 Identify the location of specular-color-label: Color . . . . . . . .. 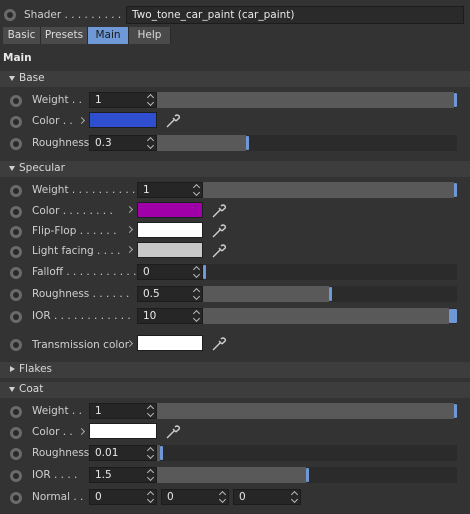
(72, 211).